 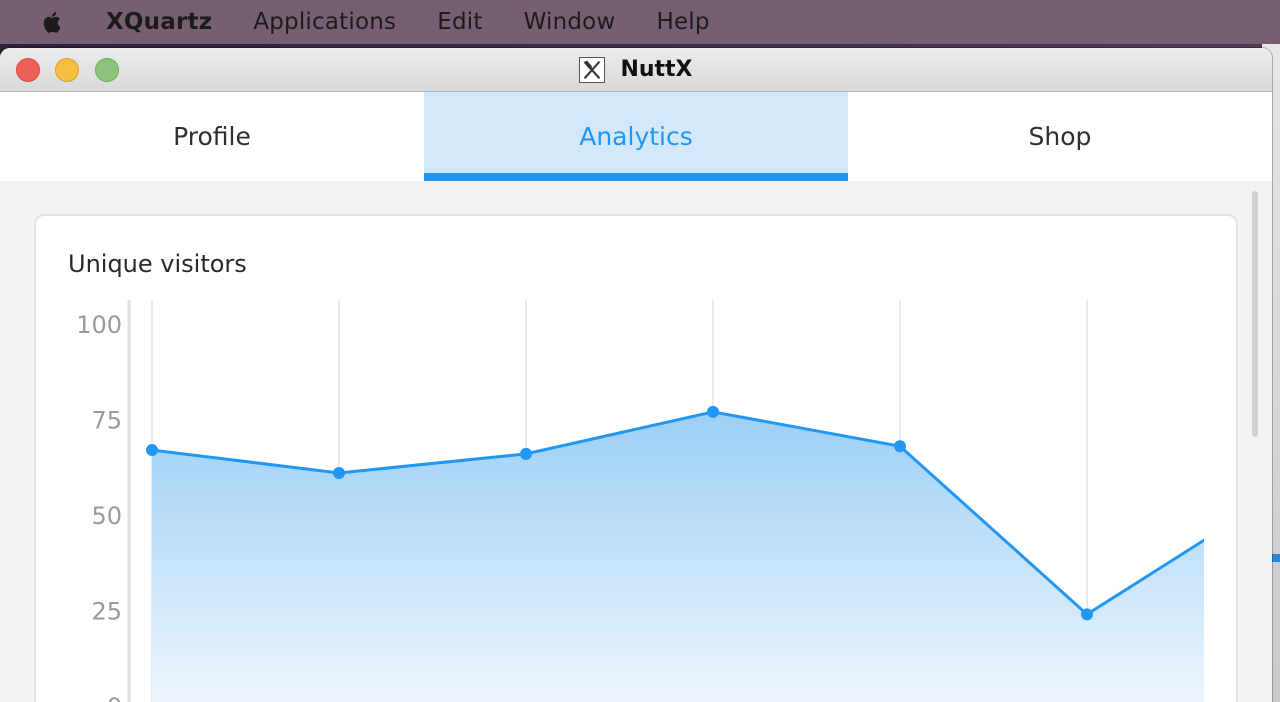 I want to click on menu-help: Help, so click(x=682, y=22).